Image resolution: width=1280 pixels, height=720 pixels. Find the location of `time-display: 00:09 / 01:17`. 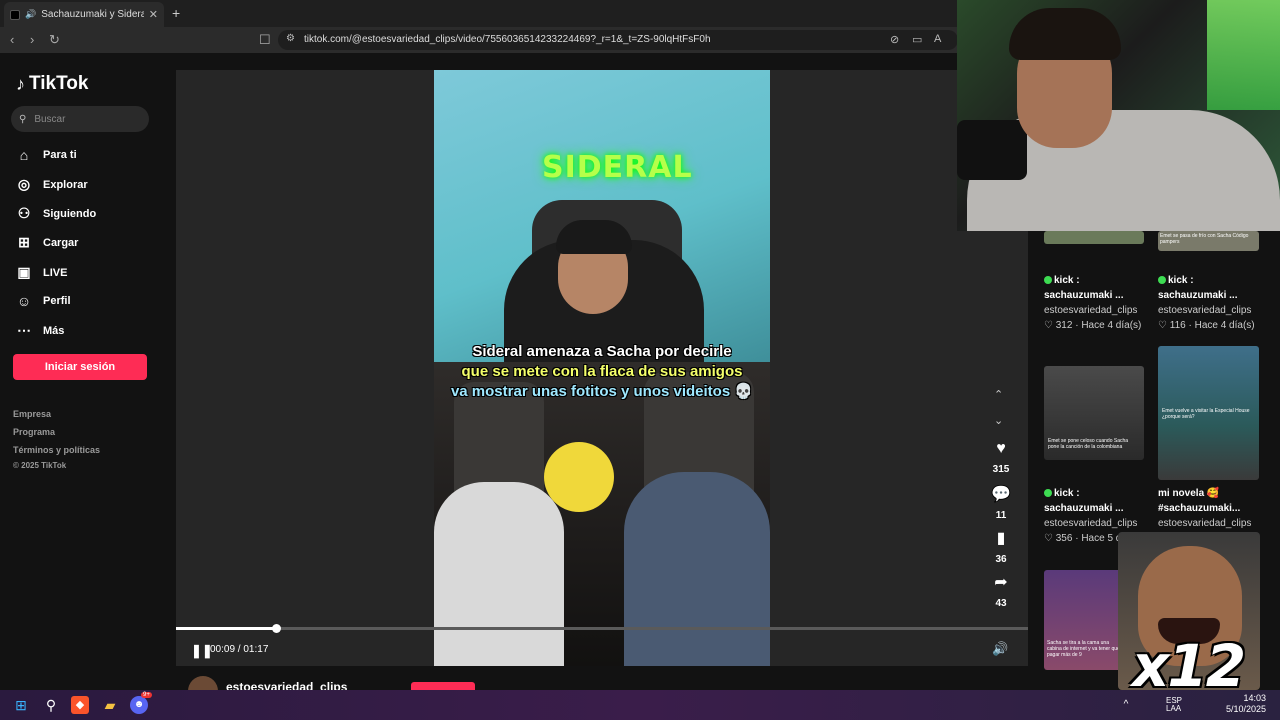

time-display: 00:09 / 01:17 is located at coordinates (239, 649).